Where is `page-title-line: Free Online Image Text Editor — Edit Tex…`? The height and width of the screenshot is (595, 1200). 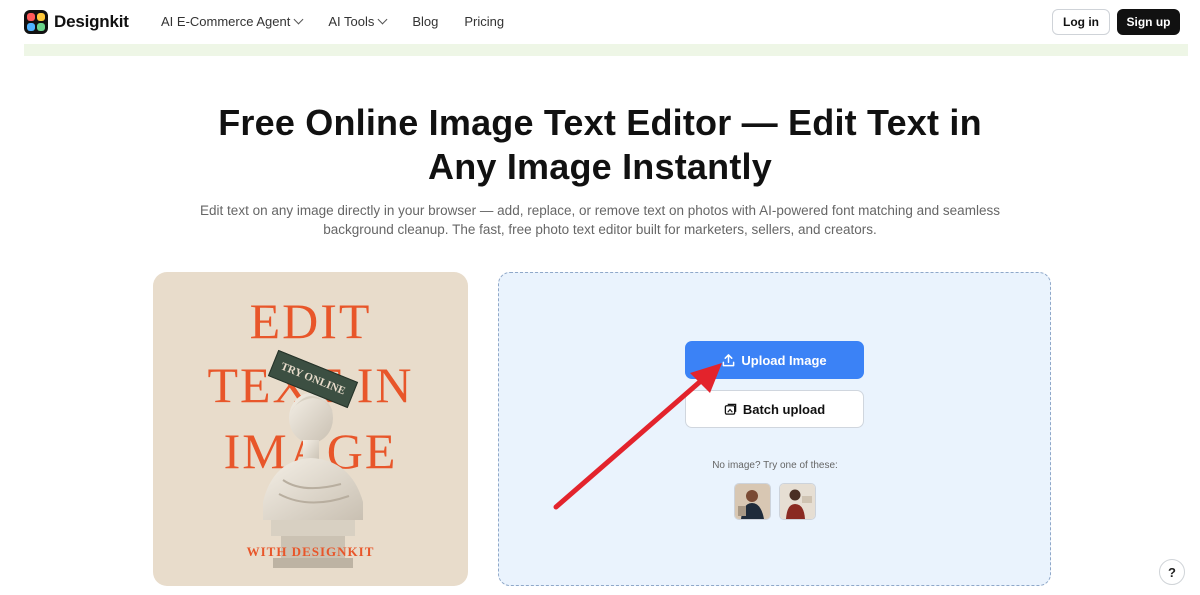 page-title-line: Free Online Image Text Editor — Edit Tex… is located at coordinates (600, 122).